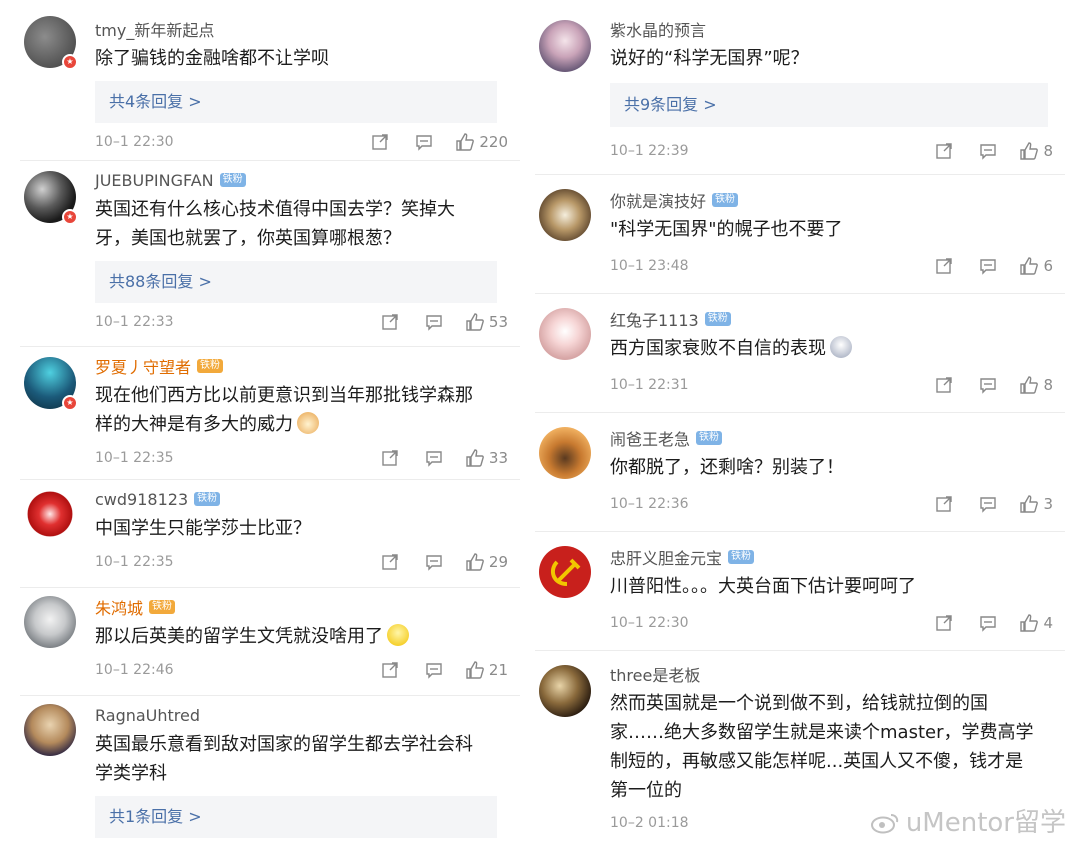 Image resolution: width=1080 pixels, height=851 pixels. I want to click on like-count: 220, so click(493, 142).